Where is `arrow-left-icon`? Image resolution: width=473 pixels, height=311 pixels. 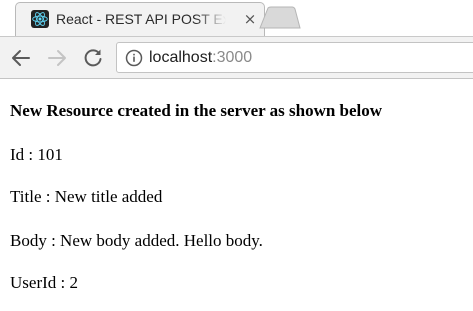 arrow-left-icon is located at coordinates (21, 58).